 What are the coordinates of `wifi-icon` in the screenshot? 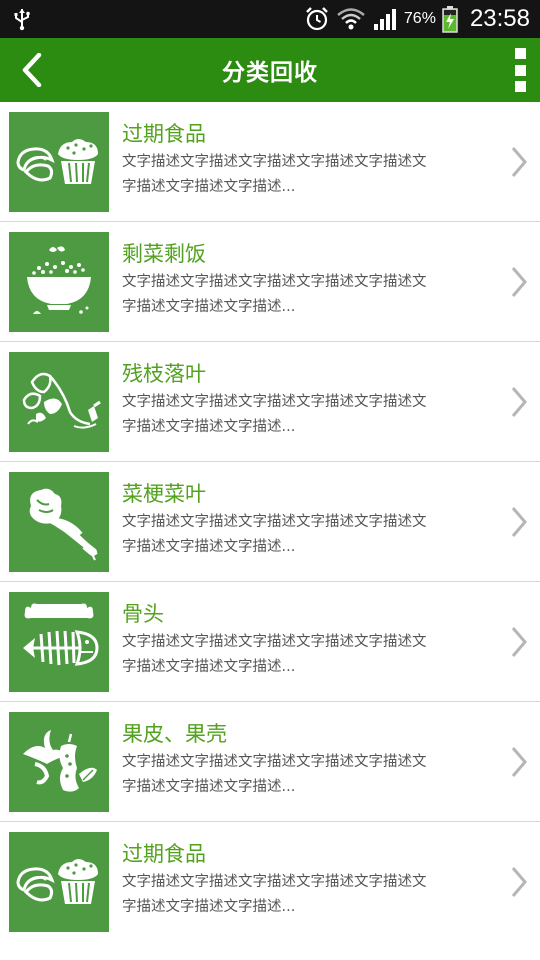 It's located at (351, 19).